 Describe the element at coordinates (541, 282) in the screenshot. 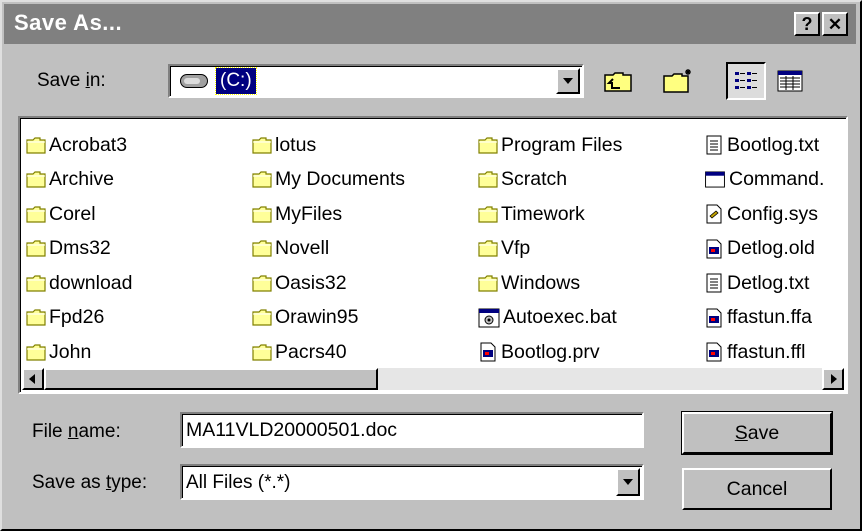

I see `file-name-text: Windows` at that location.